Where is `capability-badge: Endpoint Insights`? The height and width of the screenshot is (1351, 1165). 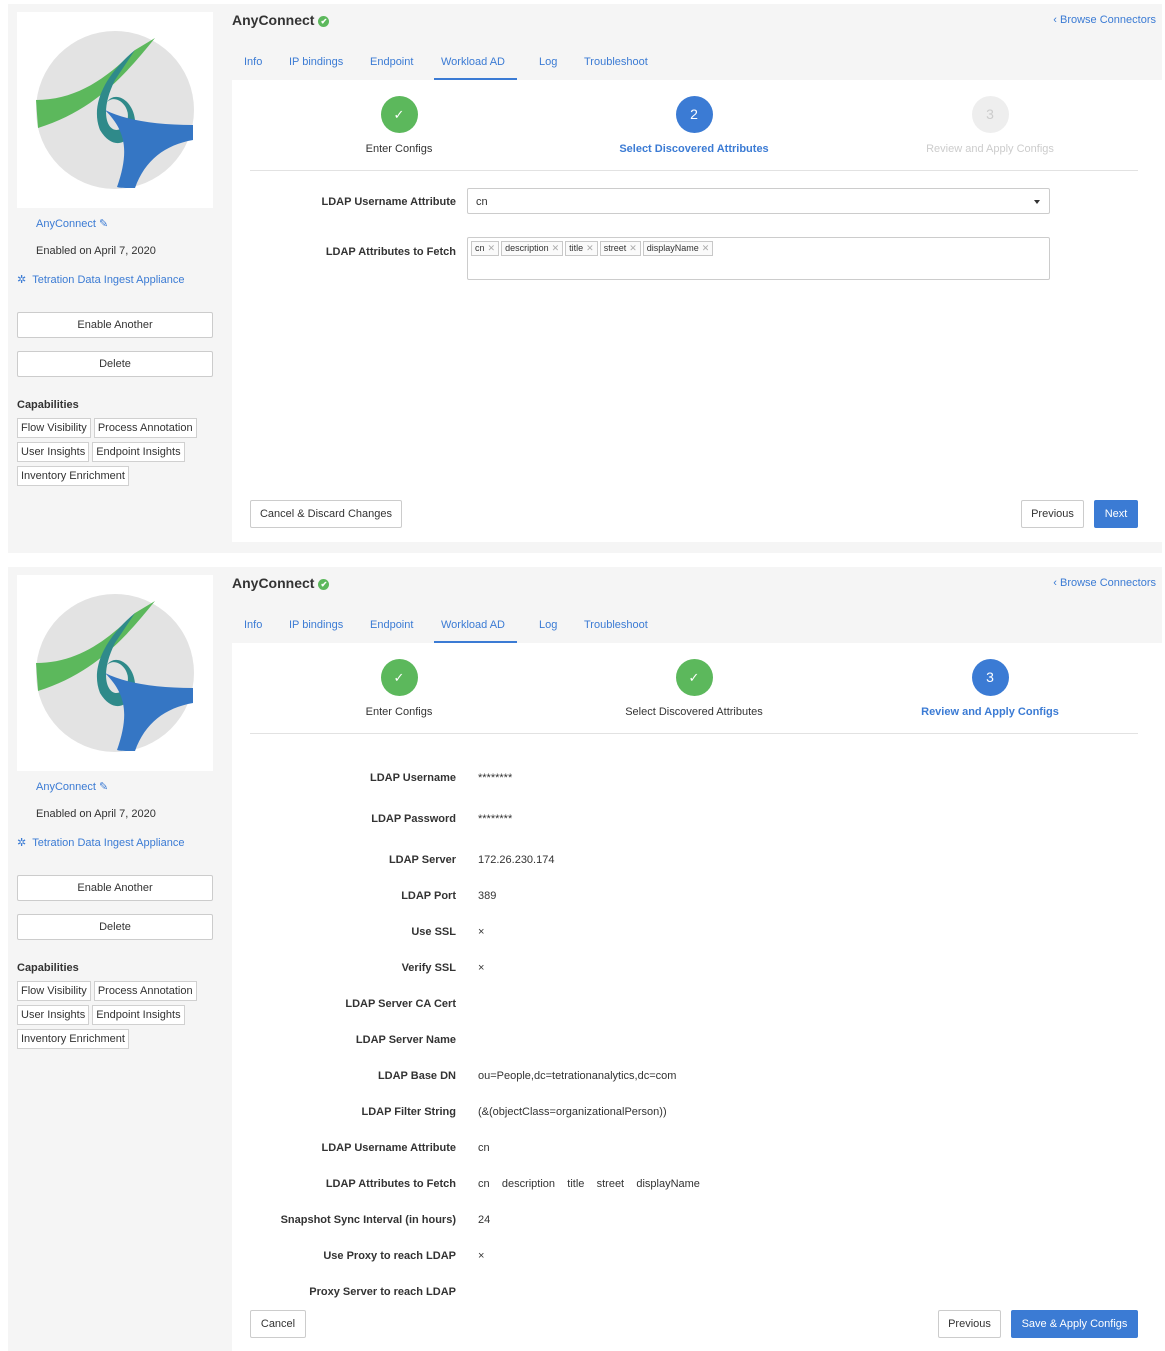 capability-badge: Endpoint Insights is located at coordinates (138, 1015).